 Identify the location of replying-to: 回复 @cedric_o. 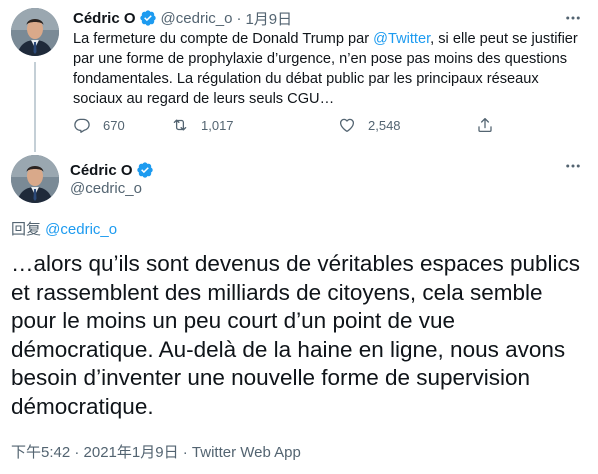
(64, 228).